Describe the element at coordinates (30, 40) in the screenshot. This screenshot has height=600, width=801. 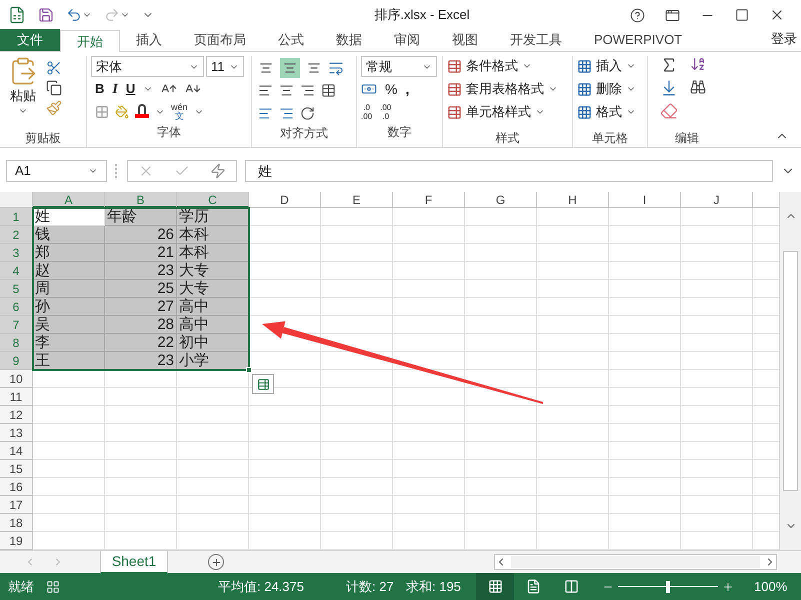
I see `file-tab: 文件` at that location.